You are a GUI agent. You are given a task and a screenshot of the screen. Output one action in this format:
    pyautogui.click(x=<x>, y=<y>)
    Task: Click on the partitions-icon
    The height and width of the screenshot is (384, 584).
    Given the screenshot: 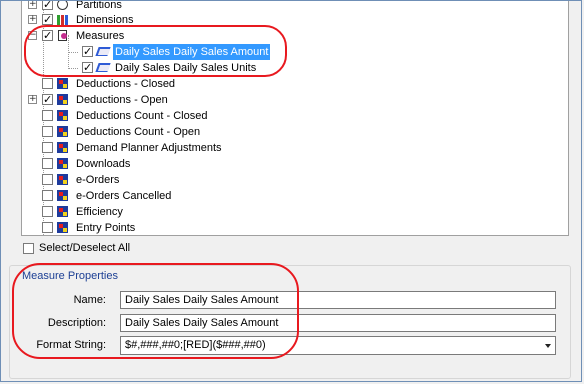 What is the action you would take?
    pyautogui.click(x=62, y=6)
    